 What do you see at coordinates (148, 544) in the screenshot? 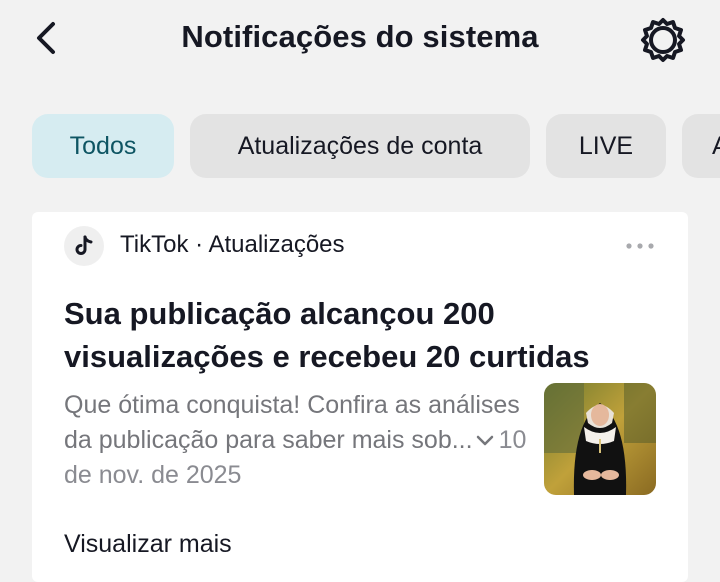
I see `view-more-link: Visualizar mais` at bounding box center [148, 544].